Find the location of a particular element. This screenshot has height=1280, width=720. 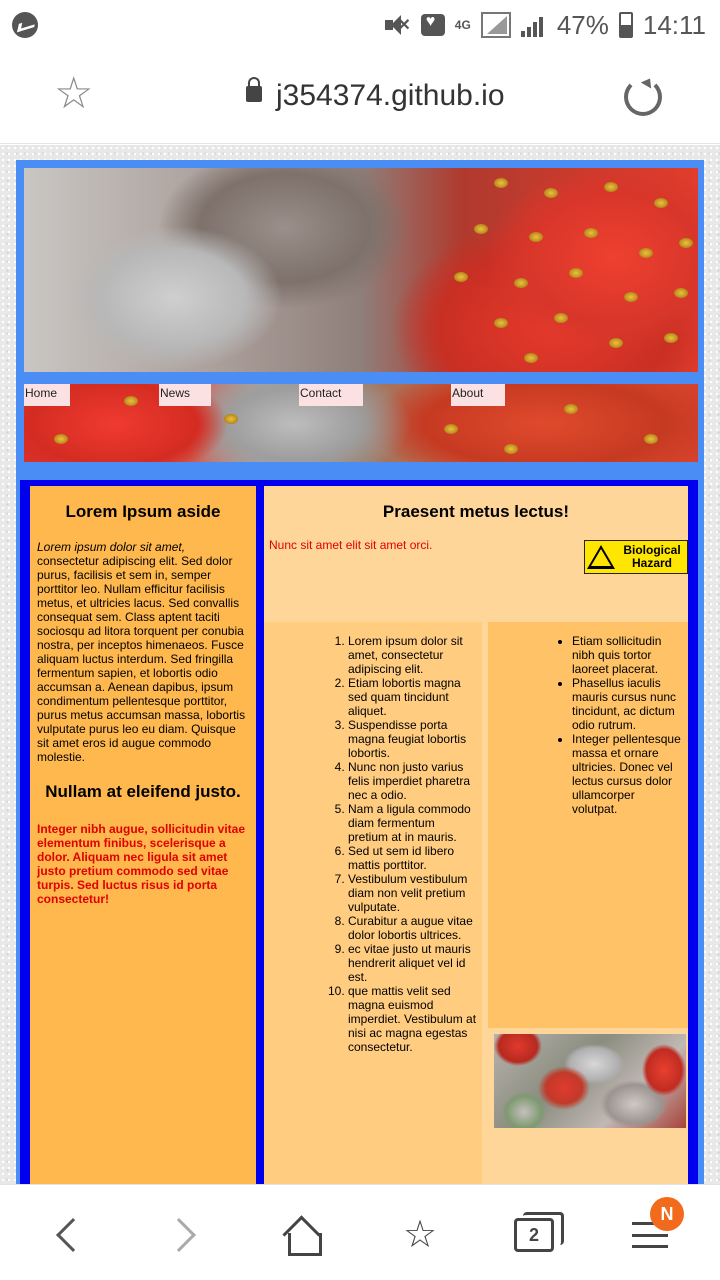

forward-button is located at coordinates (184, 1235).